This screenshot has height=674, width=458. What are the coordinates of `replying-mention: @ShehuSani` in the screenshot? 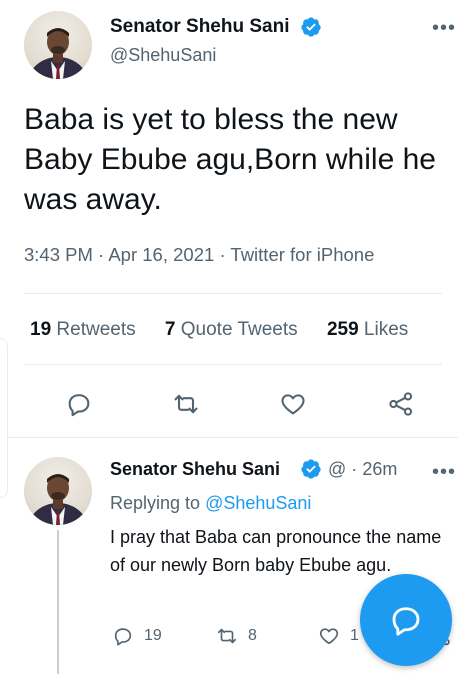 It's located at (258, 503).